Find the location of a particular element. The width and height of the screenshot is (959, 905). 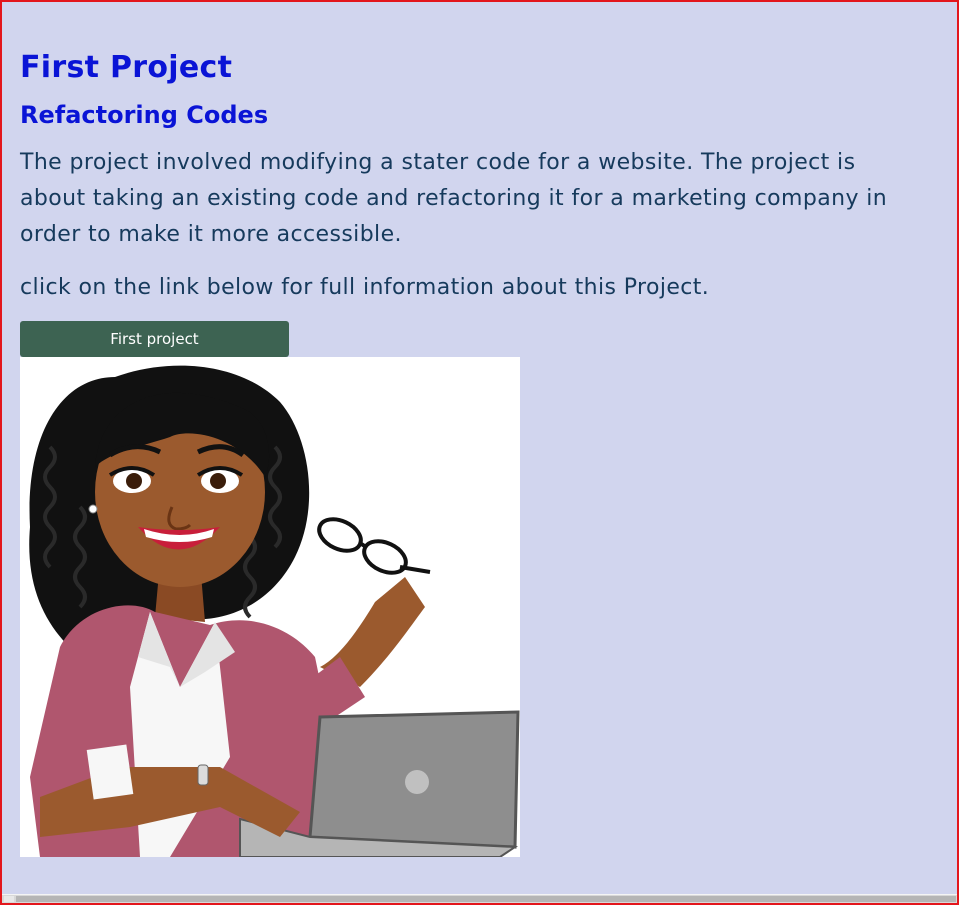

watch-icon is located at coordinates (203, 775).